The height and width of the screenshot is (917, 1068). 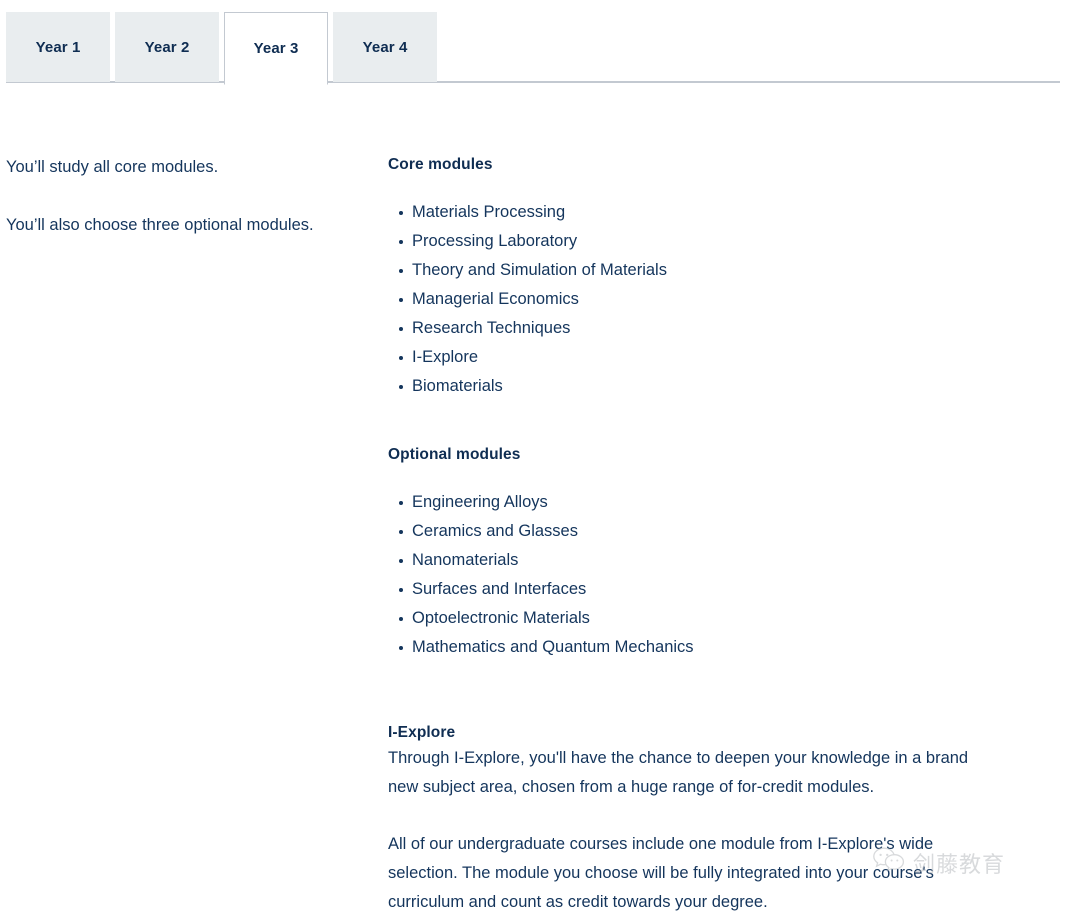 What do you see at coordinates (688, 531) in the screenshot?
I see `list-item: Ceramics and Glasses` at bounding box center [688, 531].